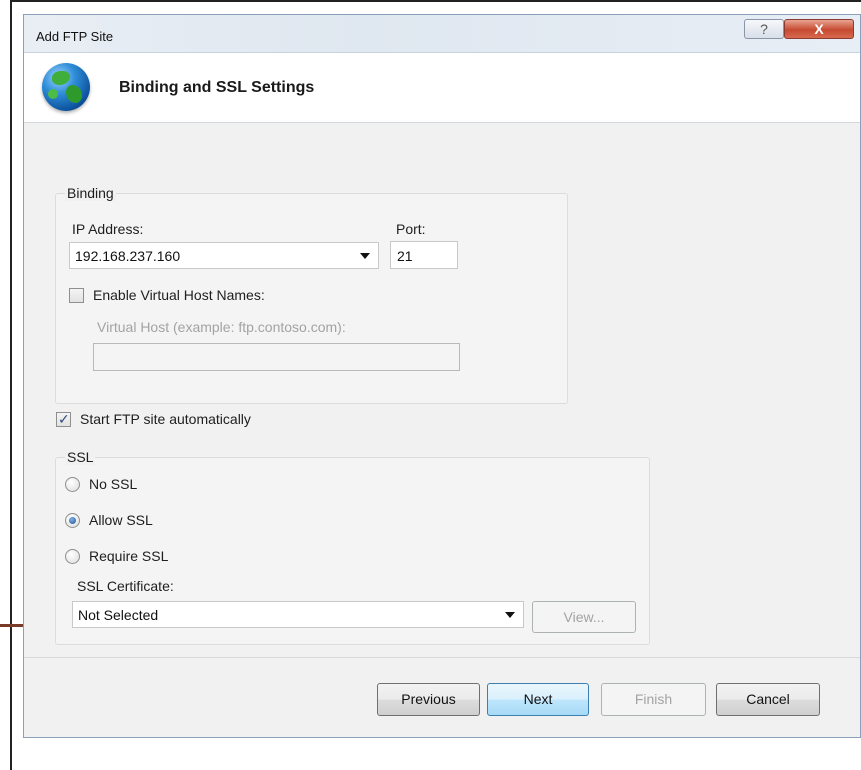 This screenshot has width=861, height=770. What do you see at coordinates (72, 484) in the screenshot?
I see `no-ssl-radio` at bounding box center [72, 484].